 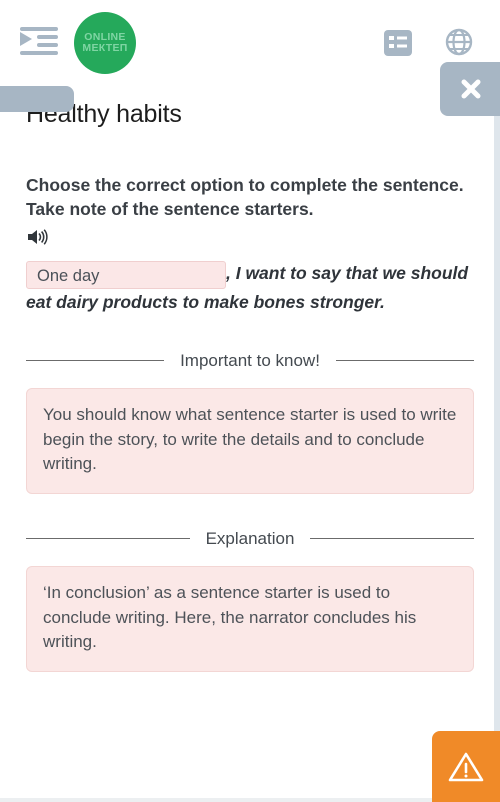 I want to click on logo-line-2: МЕКТЕП, so click(x=105, y=48).